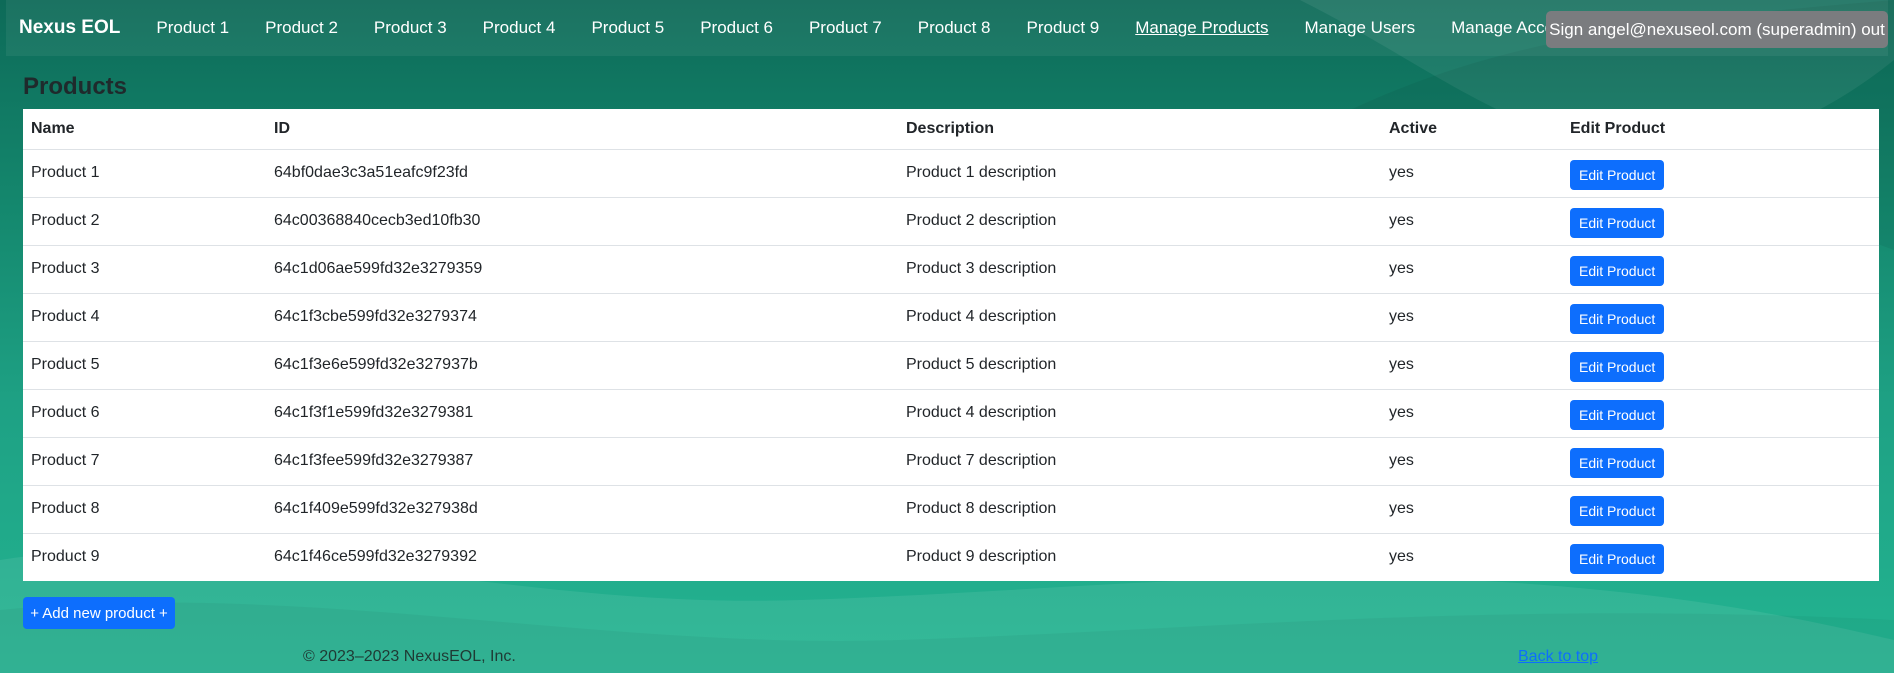 The height and width of the screenshot is (673, 1894). I want to click on footer-copyright: © 2023–2023 NexusEOL, Inc., so click(409, 656).